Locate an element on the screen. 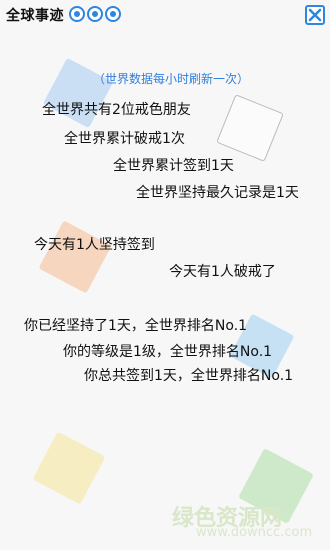 Image resolution: width=330 pixels, height=550 pixels. decorative-square-yellow is located at coordinates (69, 468).